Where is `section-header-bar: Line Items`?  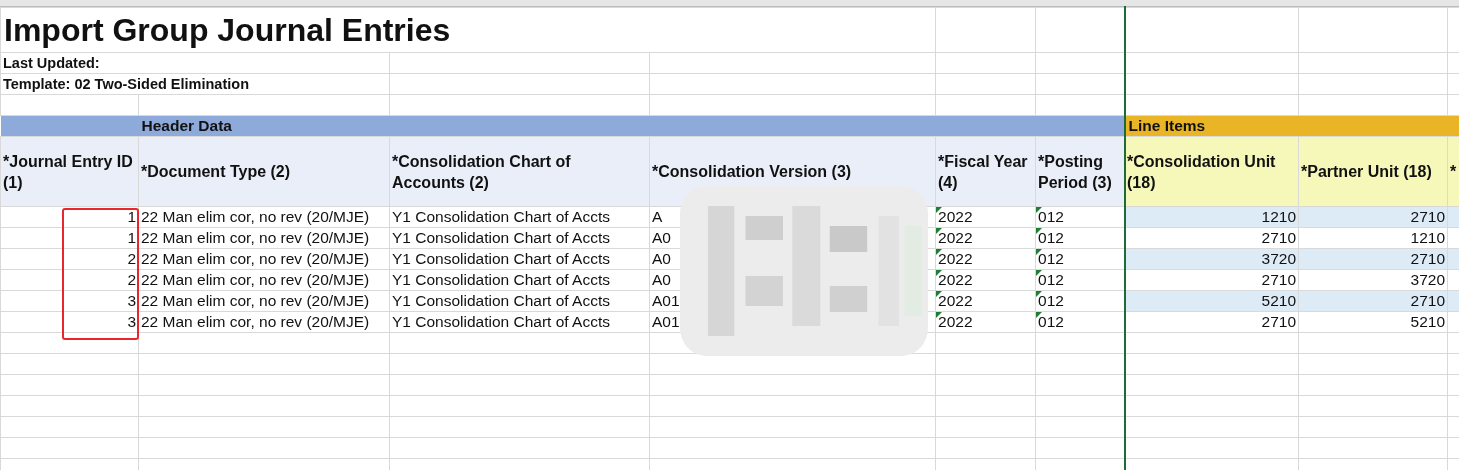
section-header-bar: Line Items is located at coordinates (1291, 126).